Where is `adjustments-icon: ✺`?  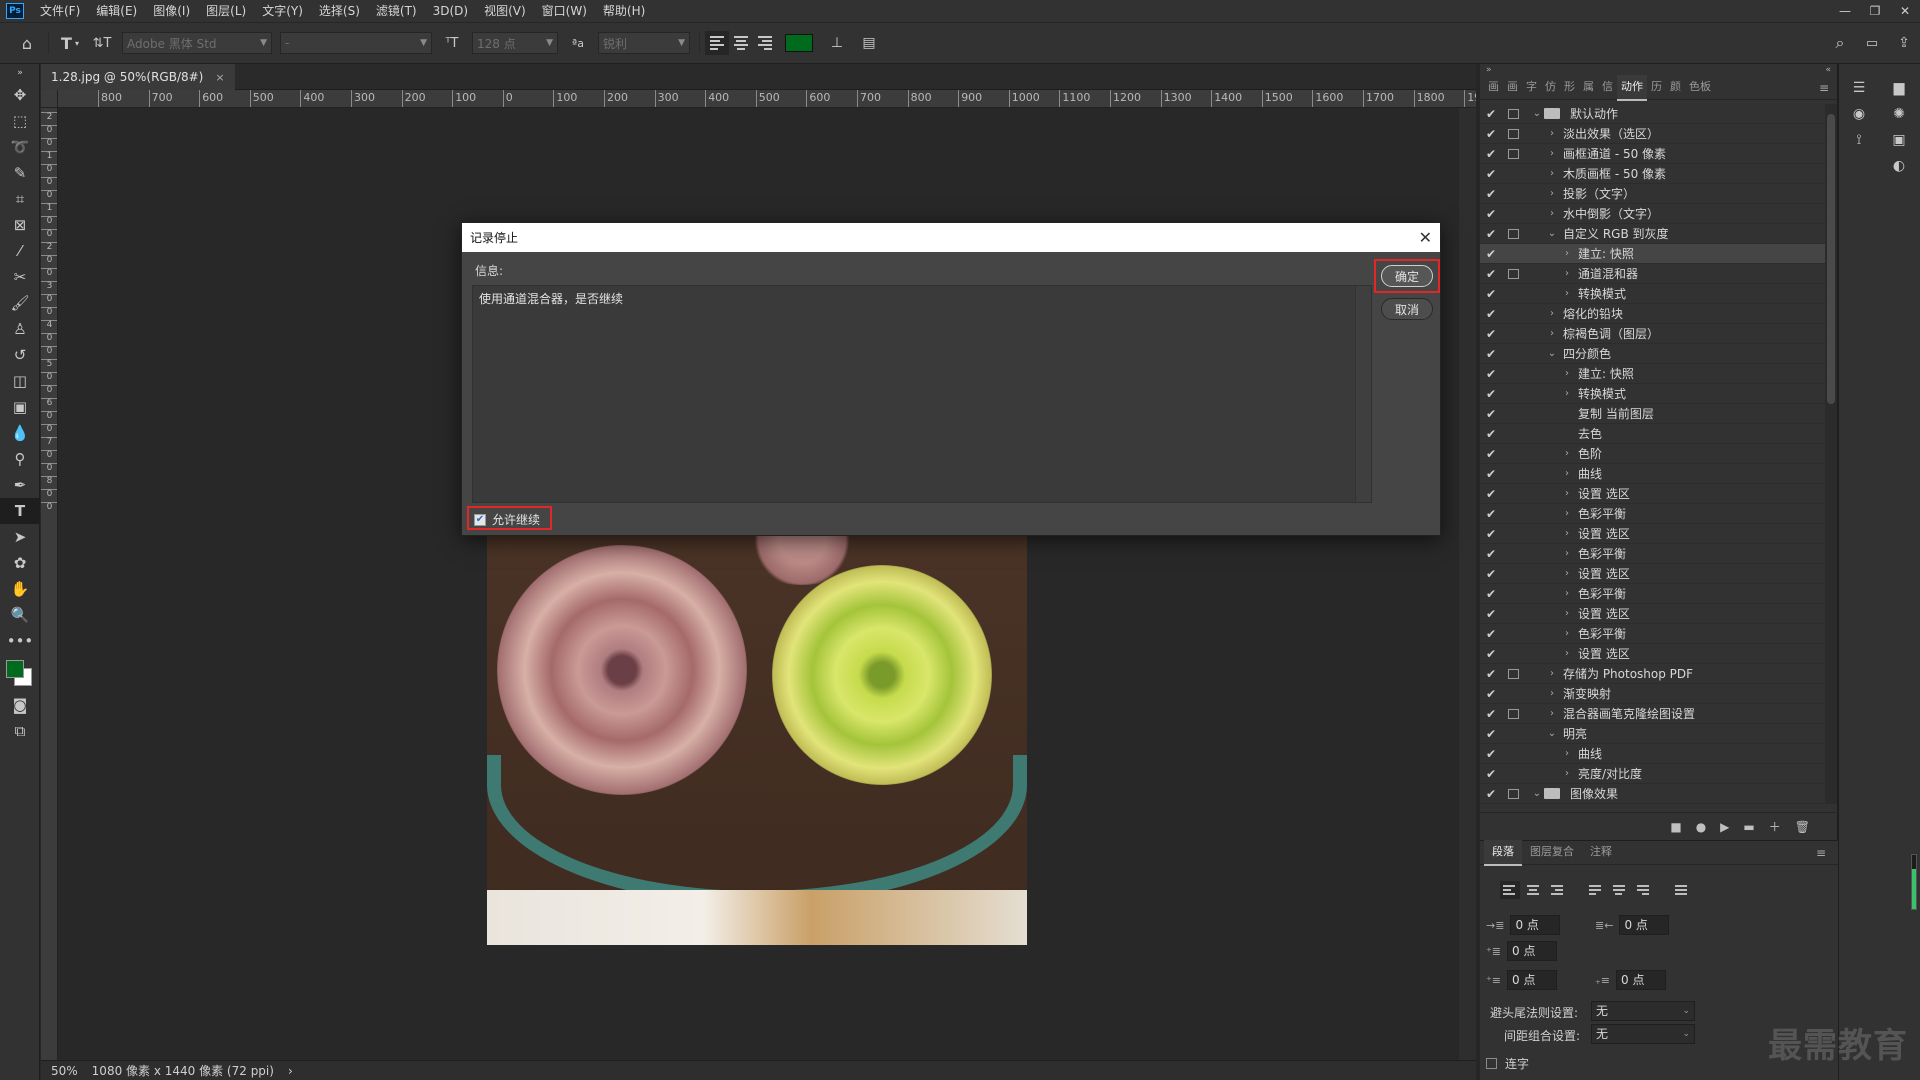 adjustments-icon: ✺ is located at coordinates (1899, 114).